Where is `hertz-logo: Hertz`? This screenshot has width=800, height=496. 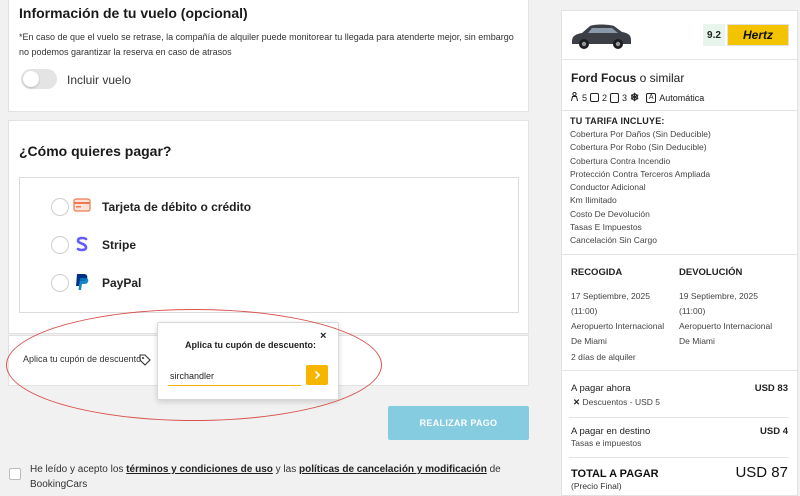
hertz-logo: Hertz is located at coordinates (758, 35).